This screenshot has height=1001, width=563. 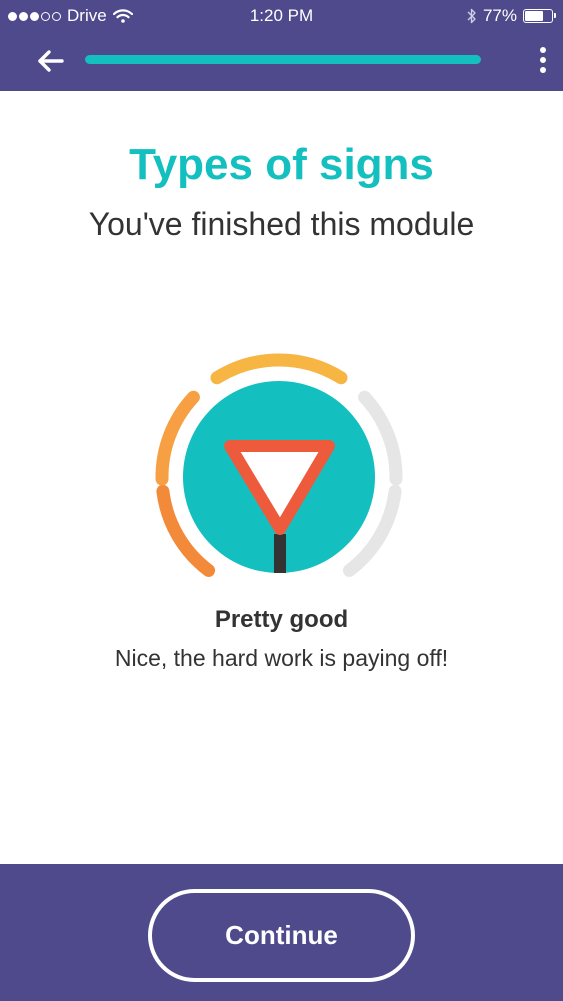 I want to click on module-title: Types of signs, so click(x=281, y=164).